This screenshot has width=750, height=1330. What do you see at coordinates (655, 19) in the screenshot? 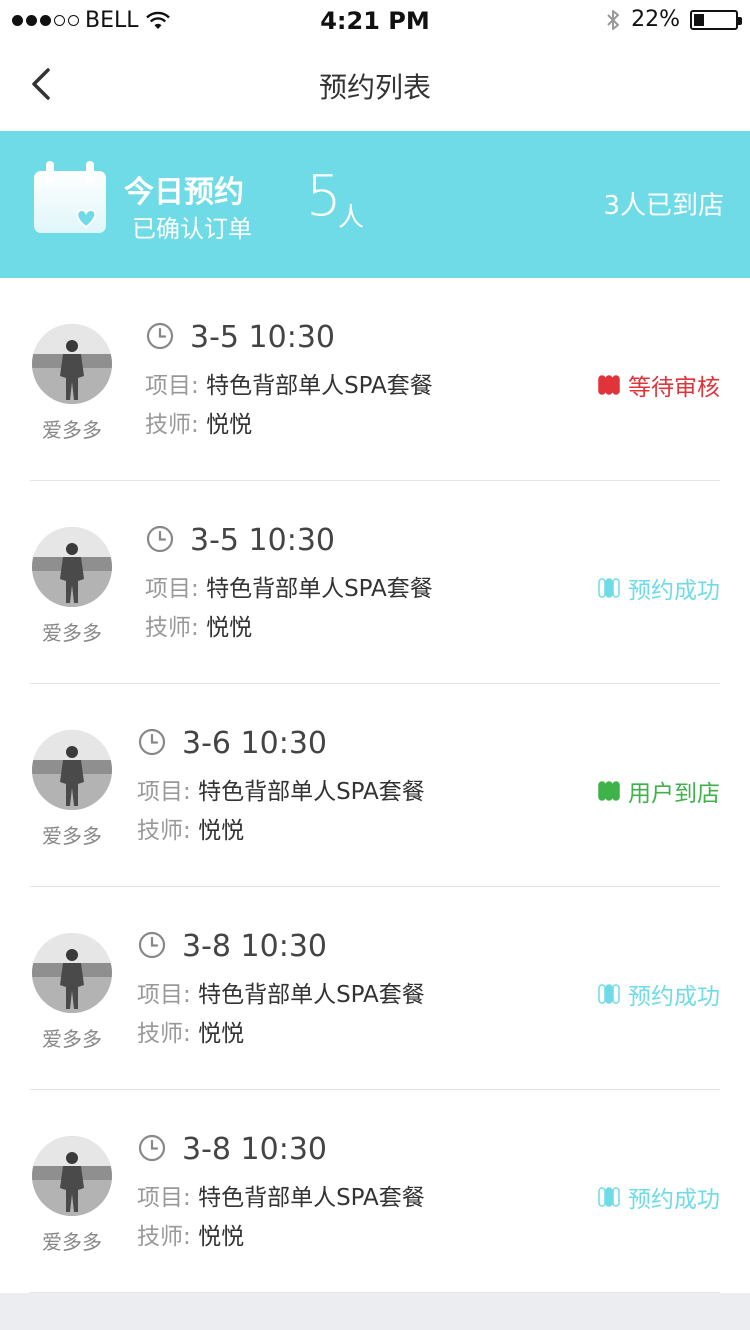
I see `battery-percent: 22%` at bounding box center [655, 19].